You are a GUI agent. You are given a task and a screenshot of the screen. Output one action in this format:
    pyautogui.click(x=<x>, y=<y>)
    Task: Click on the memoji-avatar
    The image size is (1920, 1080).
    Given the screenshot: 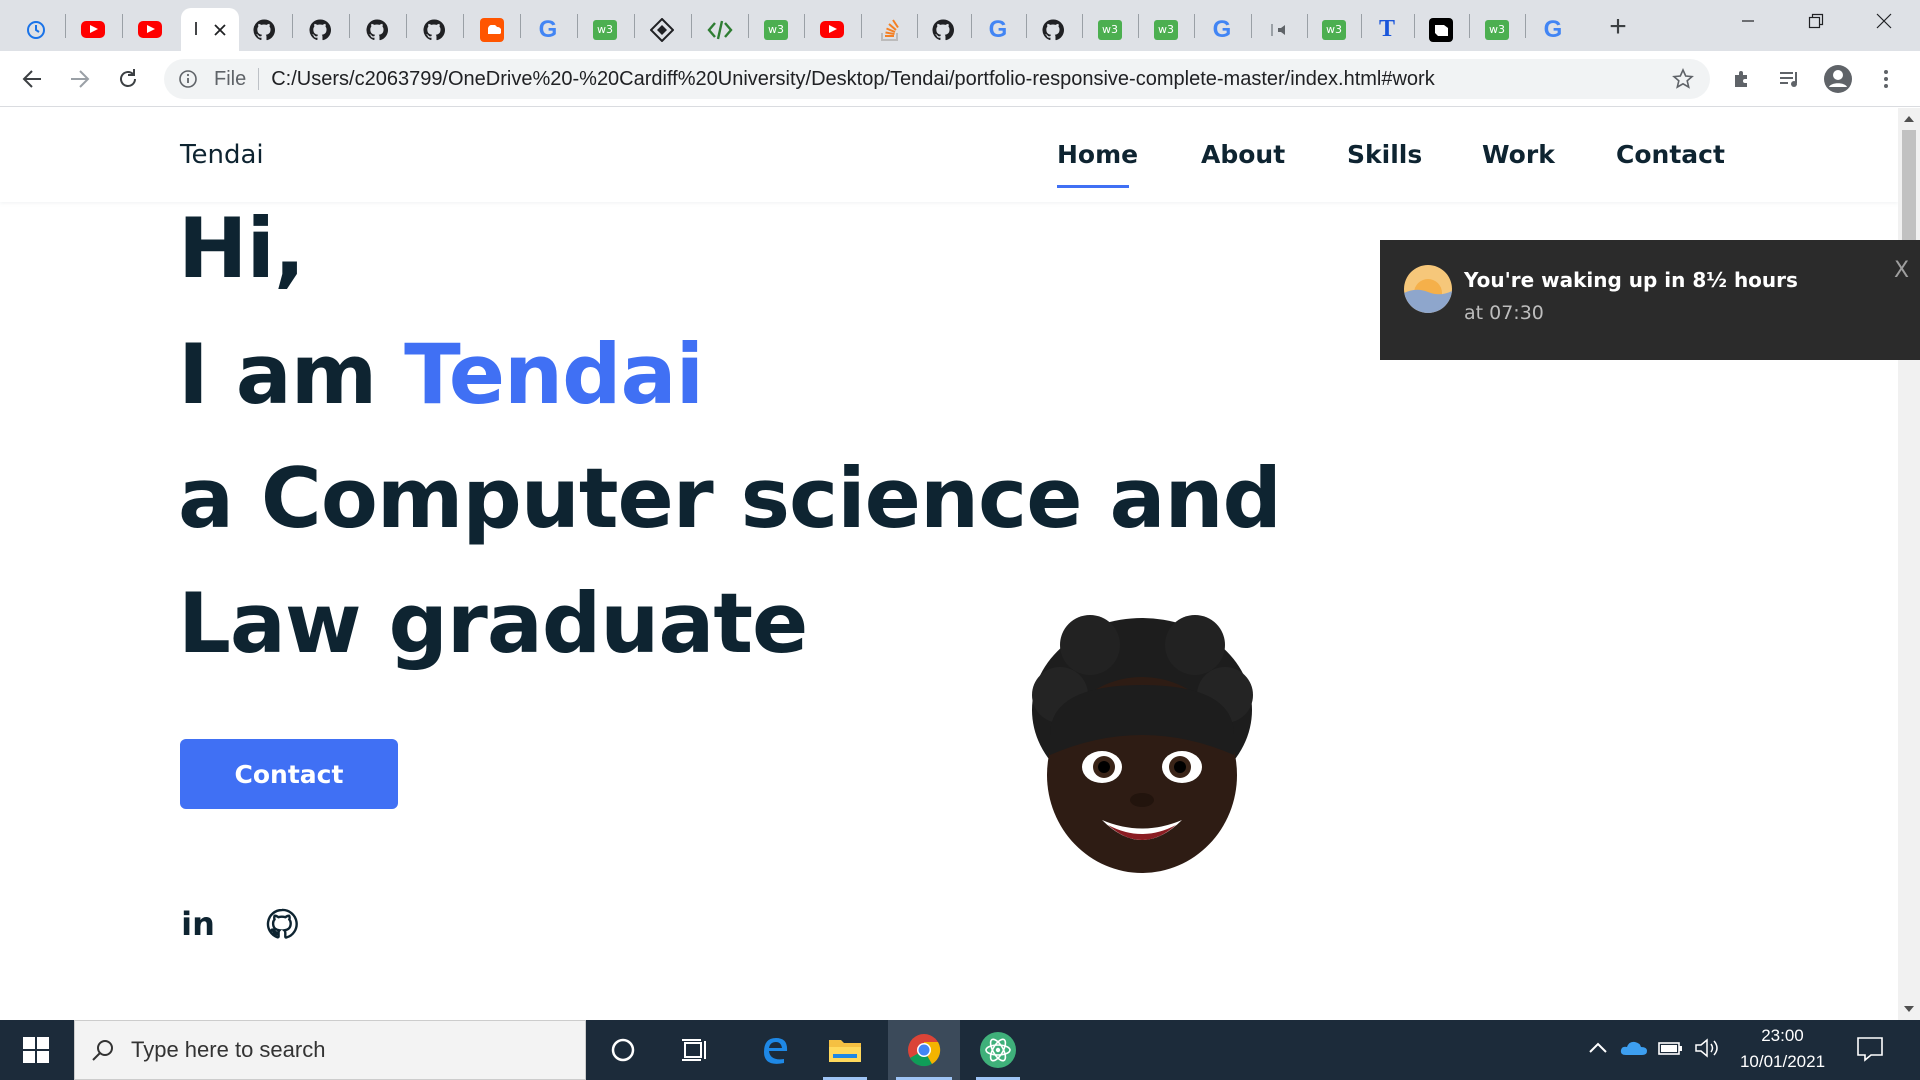 What is the action you would take?
    pyautogui.click(x=1142, y=744)
    